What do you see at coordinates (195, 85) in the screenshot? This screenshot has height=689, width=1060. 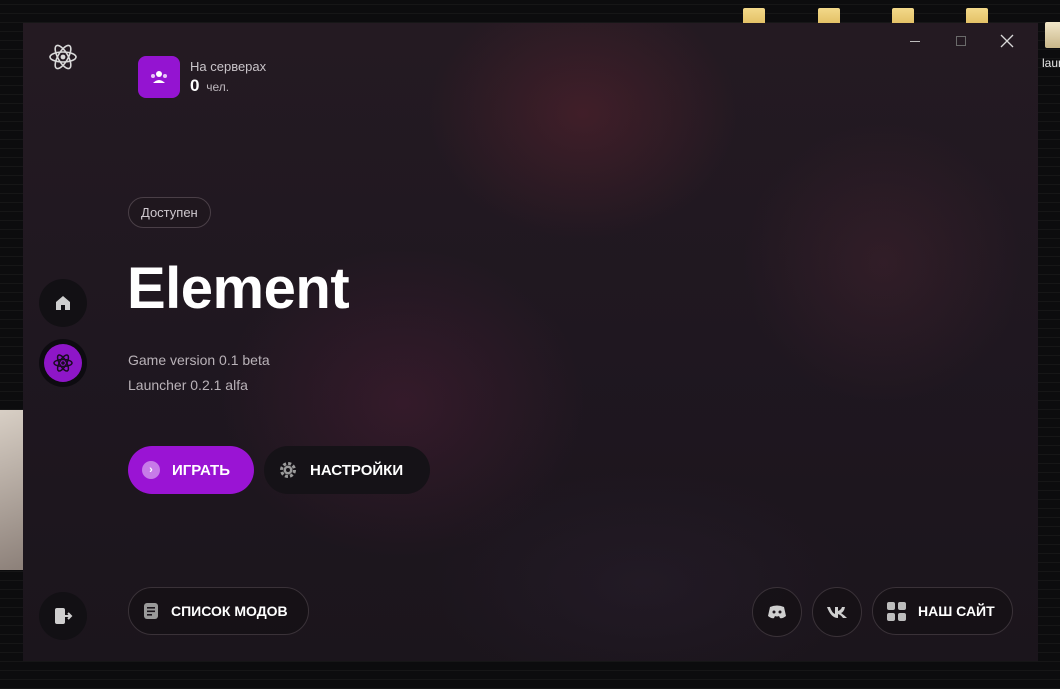 I see `online-count-value: 0` at bounding box center [195, 85].